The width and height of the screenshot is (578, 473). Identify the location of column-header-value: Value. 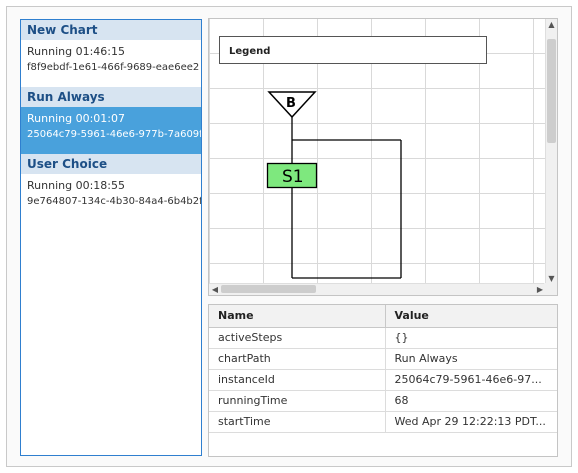
(471, 316).